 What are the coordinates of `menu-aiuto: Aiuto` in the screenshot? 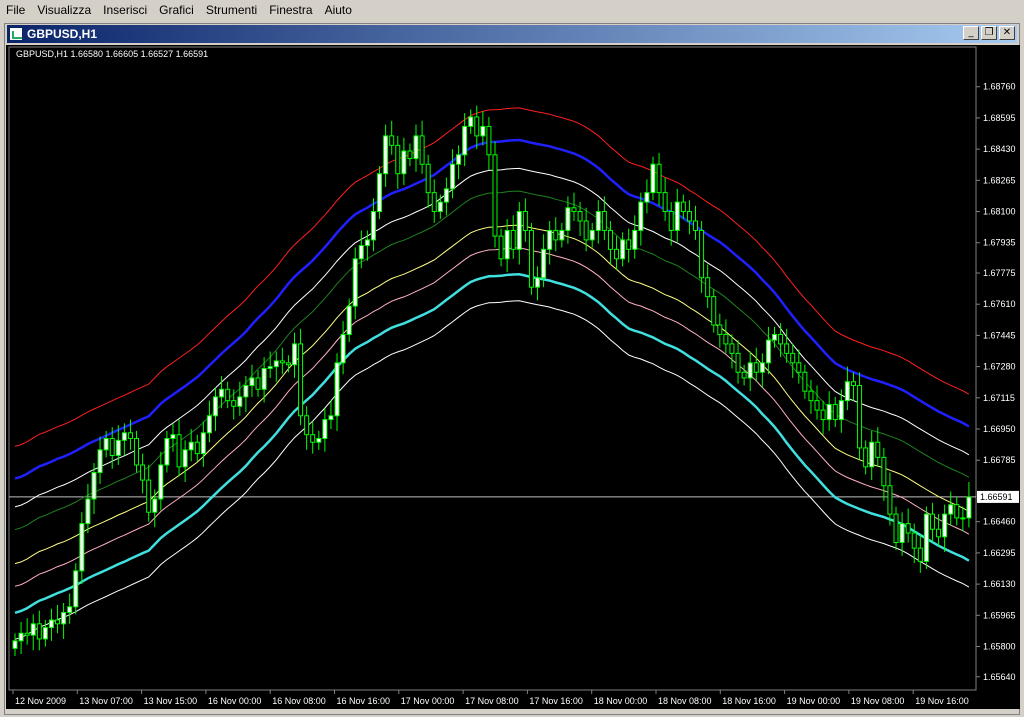 It's located at (340, 10).